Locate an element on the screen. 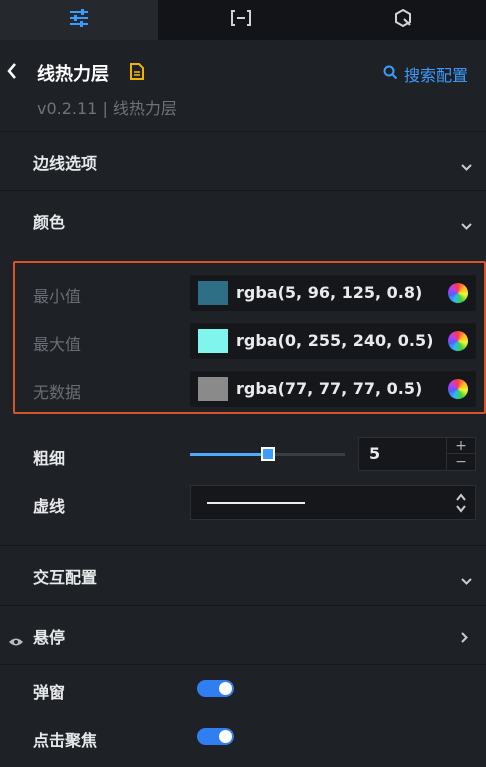 The width and height of the screenshot is (486, 767). bracket-minus-icon is located at coordinates (241, 20).